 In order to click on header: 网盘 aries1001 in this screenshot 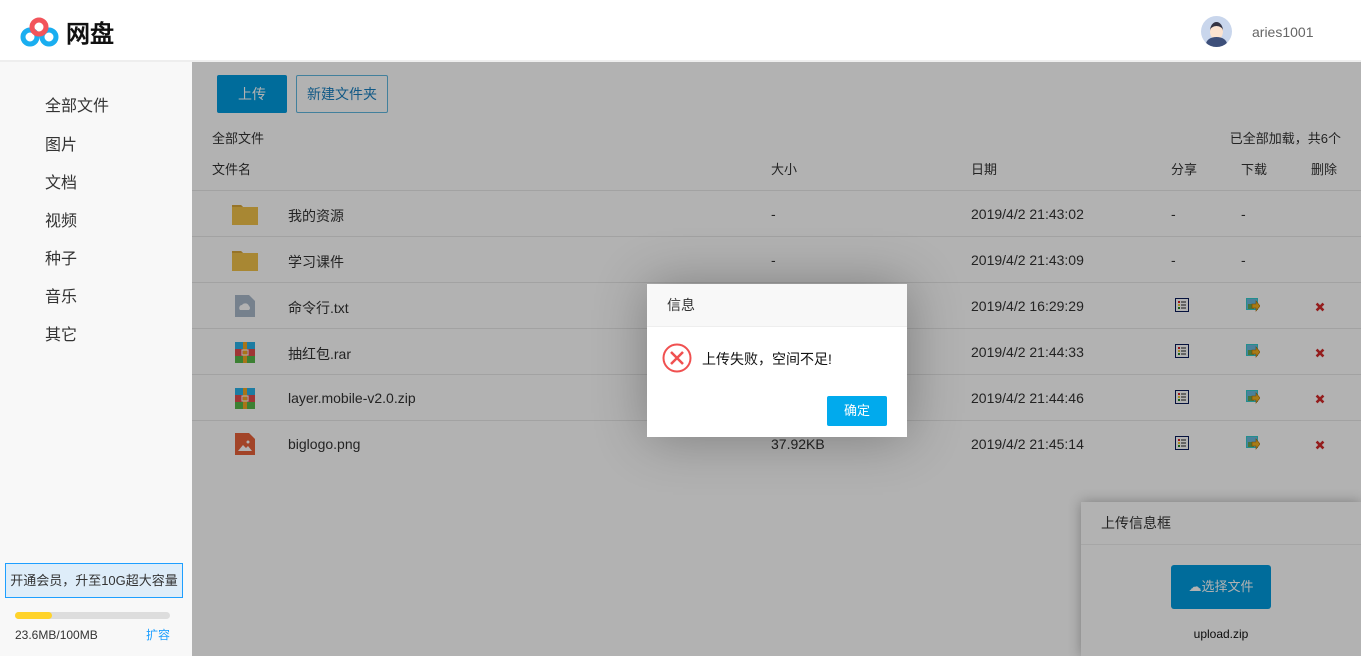, I will do `click(680, 31)`.